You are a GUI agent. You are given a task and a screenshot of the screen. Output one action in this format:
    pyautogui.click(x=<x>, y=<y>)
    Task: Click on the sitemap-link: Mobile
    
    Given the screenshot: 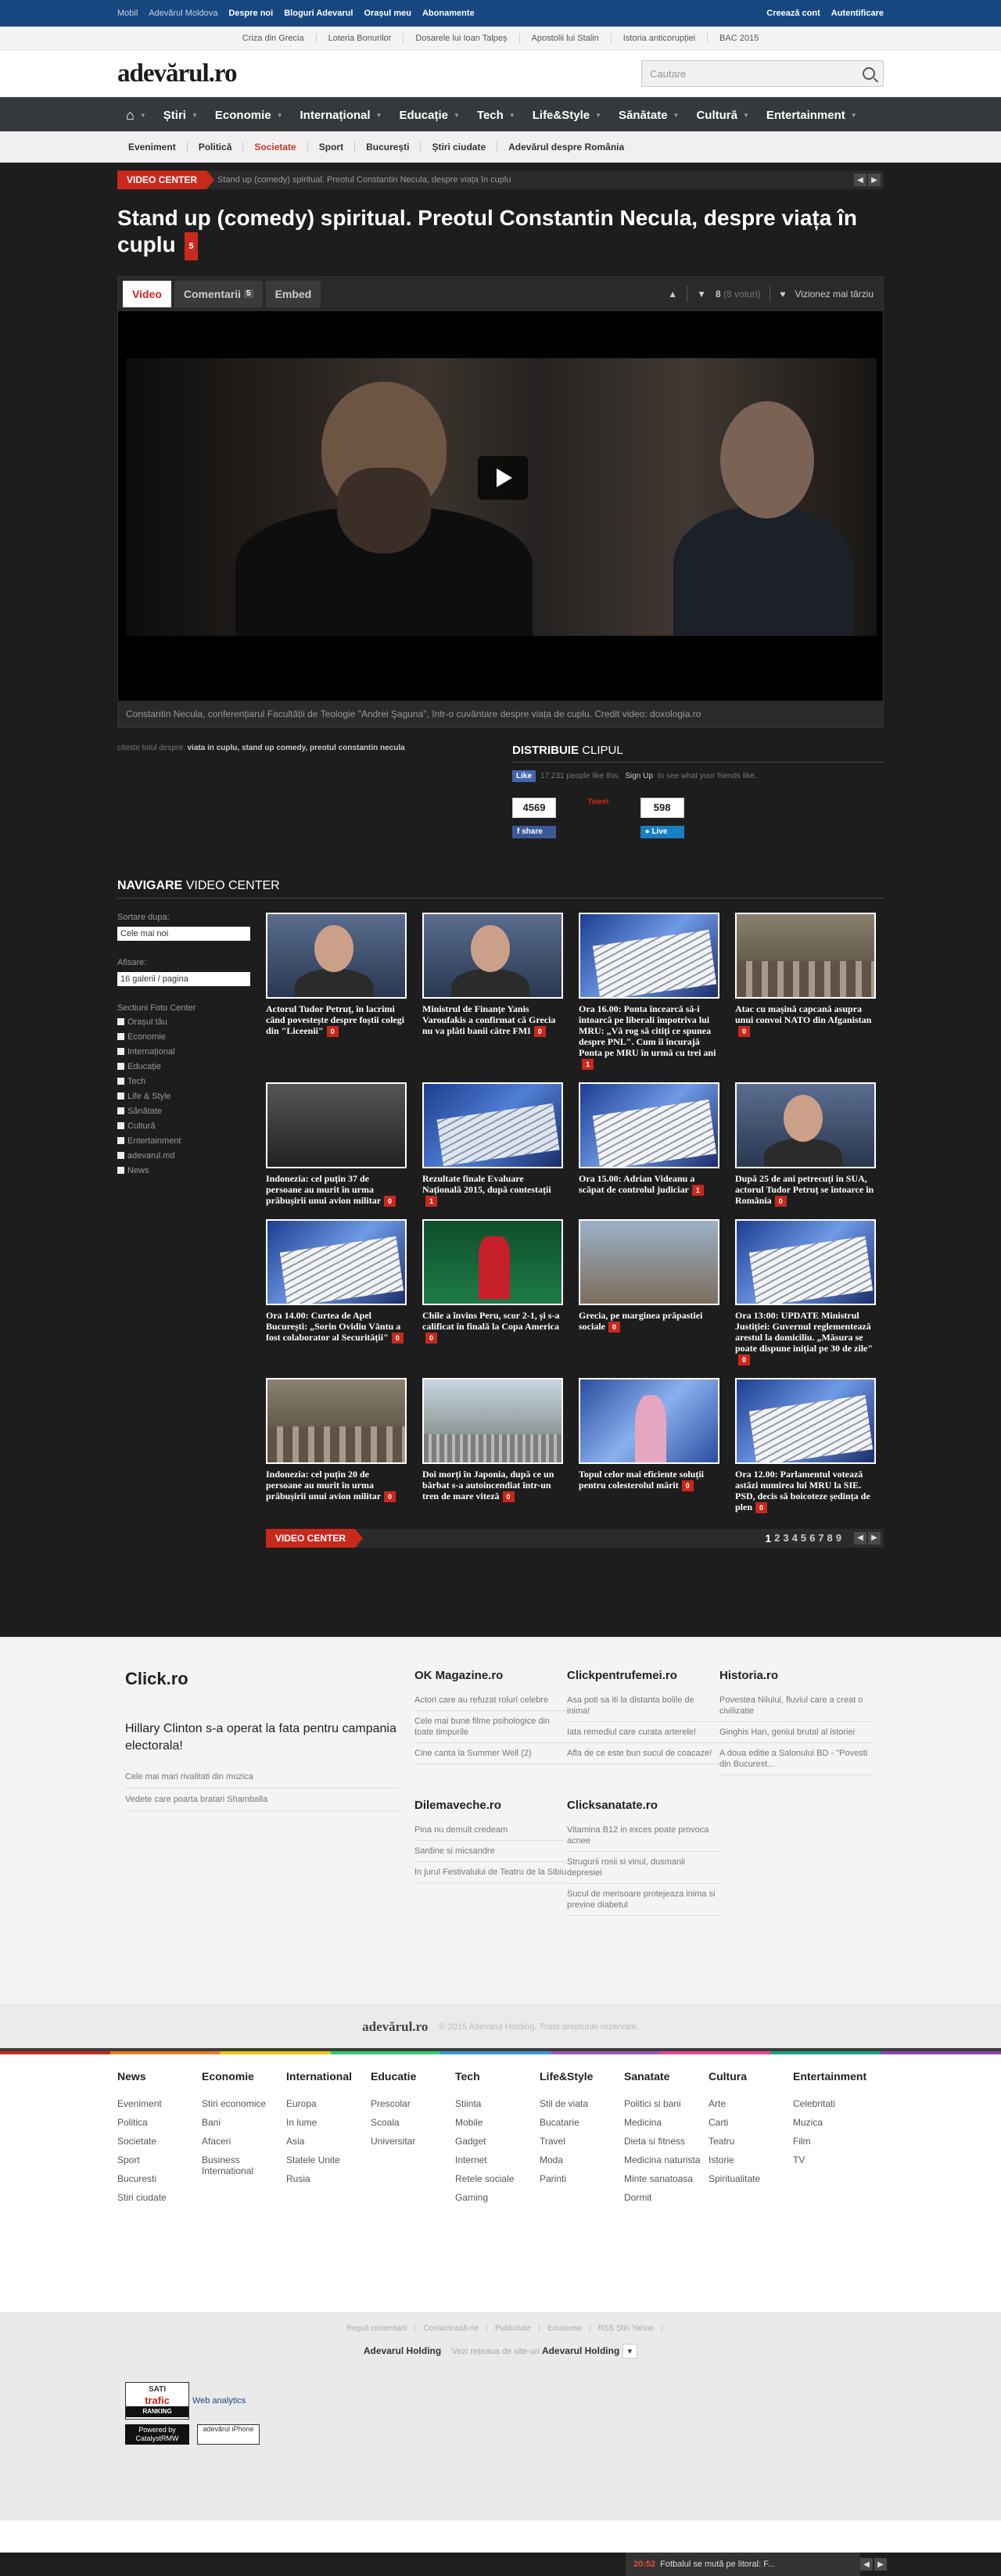 What is the action you would take?
    pyautogui.click(x=497, y=2122)
    